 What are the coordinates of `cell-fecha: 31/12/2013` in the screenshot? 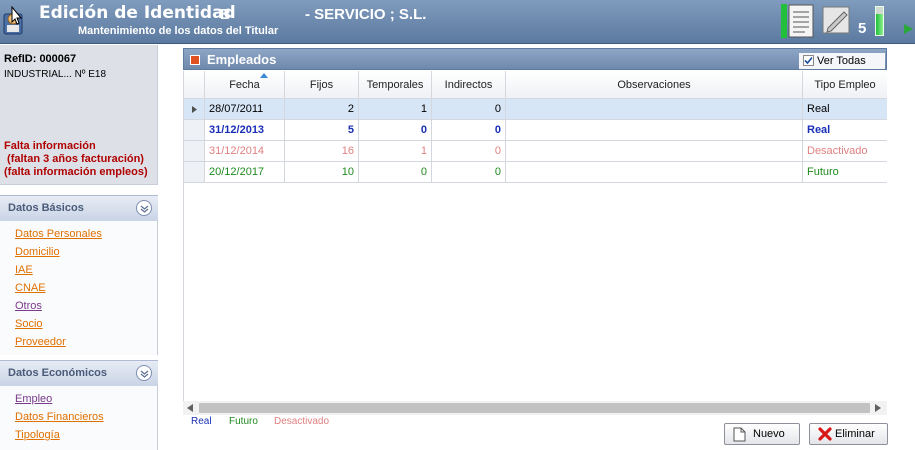 It's located at (245, 130).